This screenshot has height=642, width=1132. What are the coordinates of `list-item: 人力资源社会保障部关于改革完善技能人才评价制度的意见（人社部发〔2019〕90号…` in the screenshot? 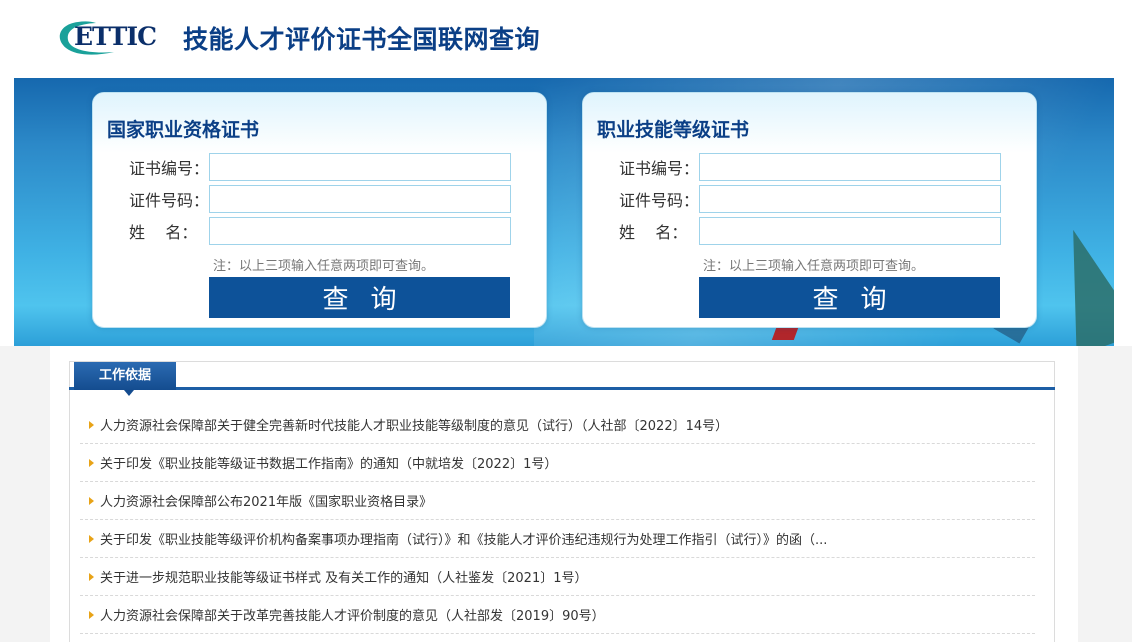 It's located at (557, 615).